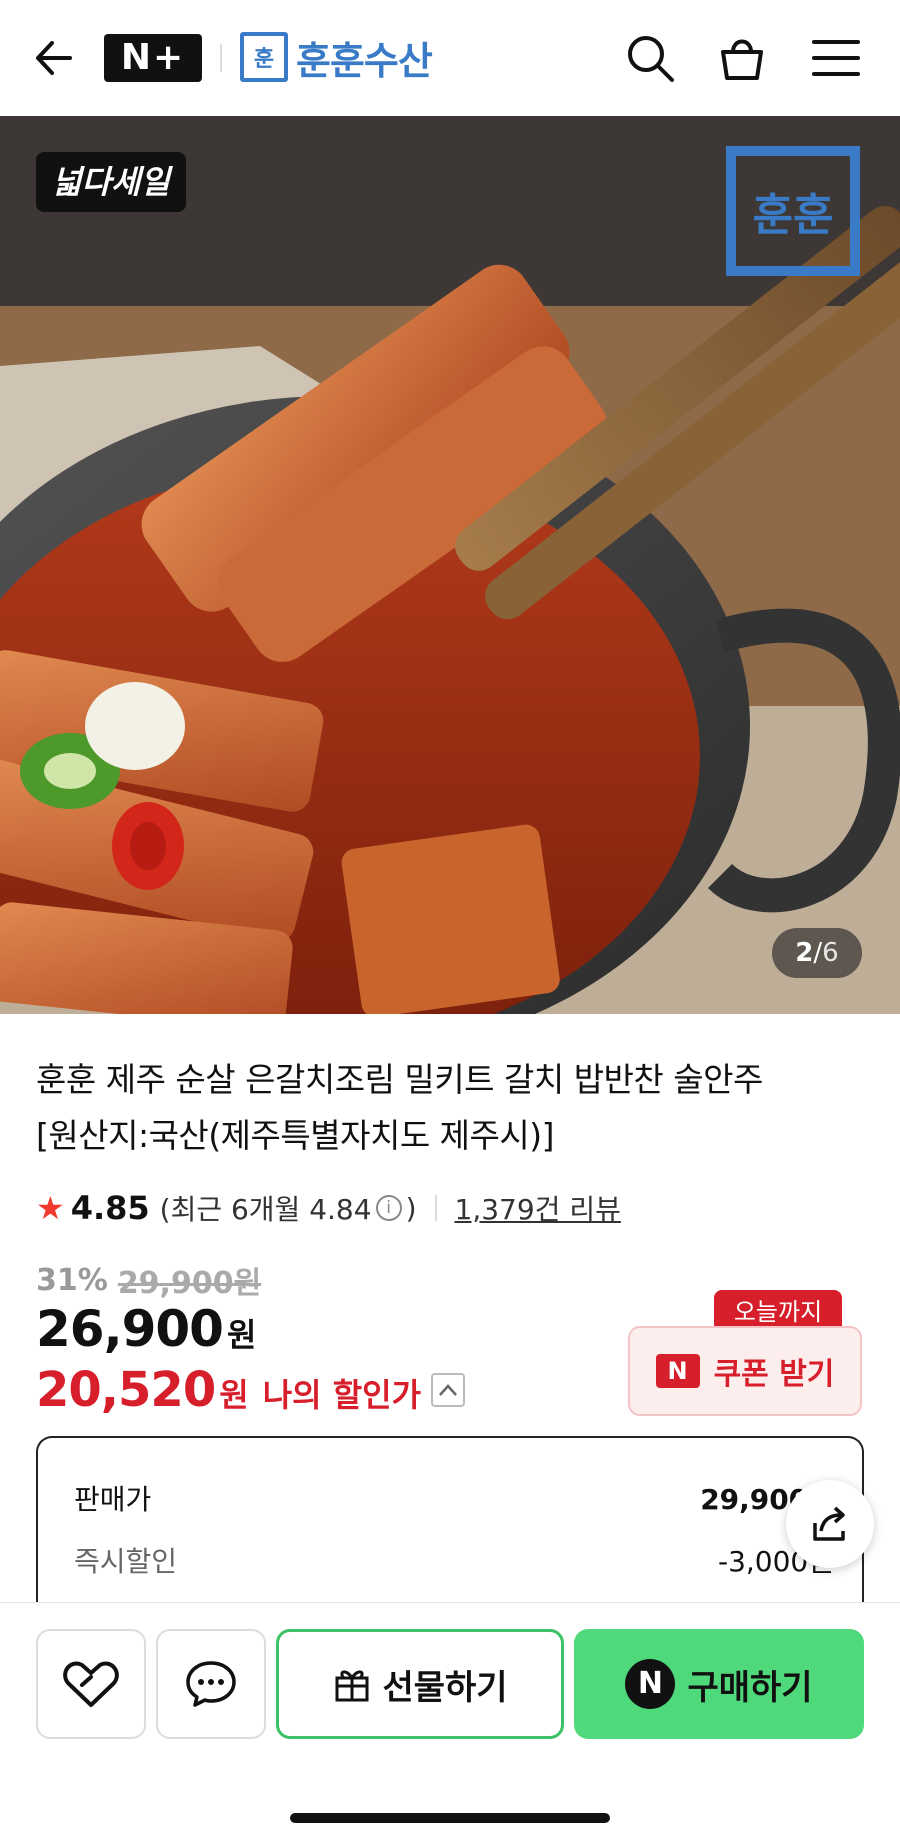 The height and width of the screenshot is (1840, 900). I want to click on rating-score: 4.85, so click(110, 1208).